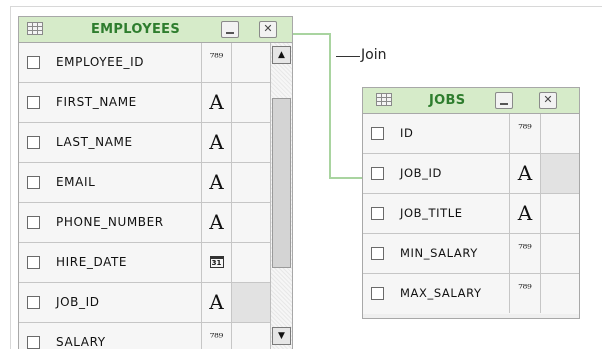 The image size is (602, 349). Describe the element at coordinates (144, 263) in the screenshot. I see `column-row: HIRE_DATE 31` at that location.